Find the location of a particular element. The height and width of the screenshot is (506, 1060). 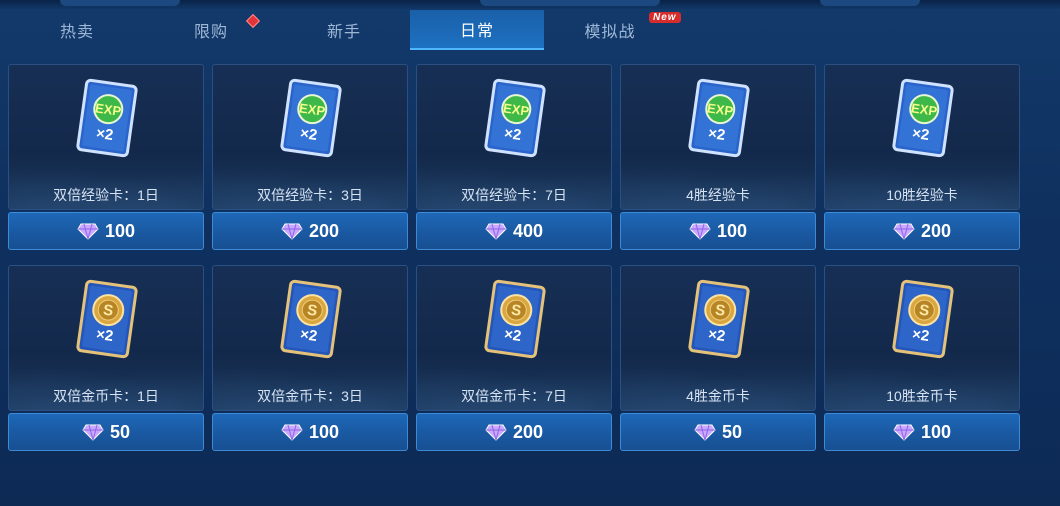

item-name: 4胜经验卡 is located at coordinates (718, 195).